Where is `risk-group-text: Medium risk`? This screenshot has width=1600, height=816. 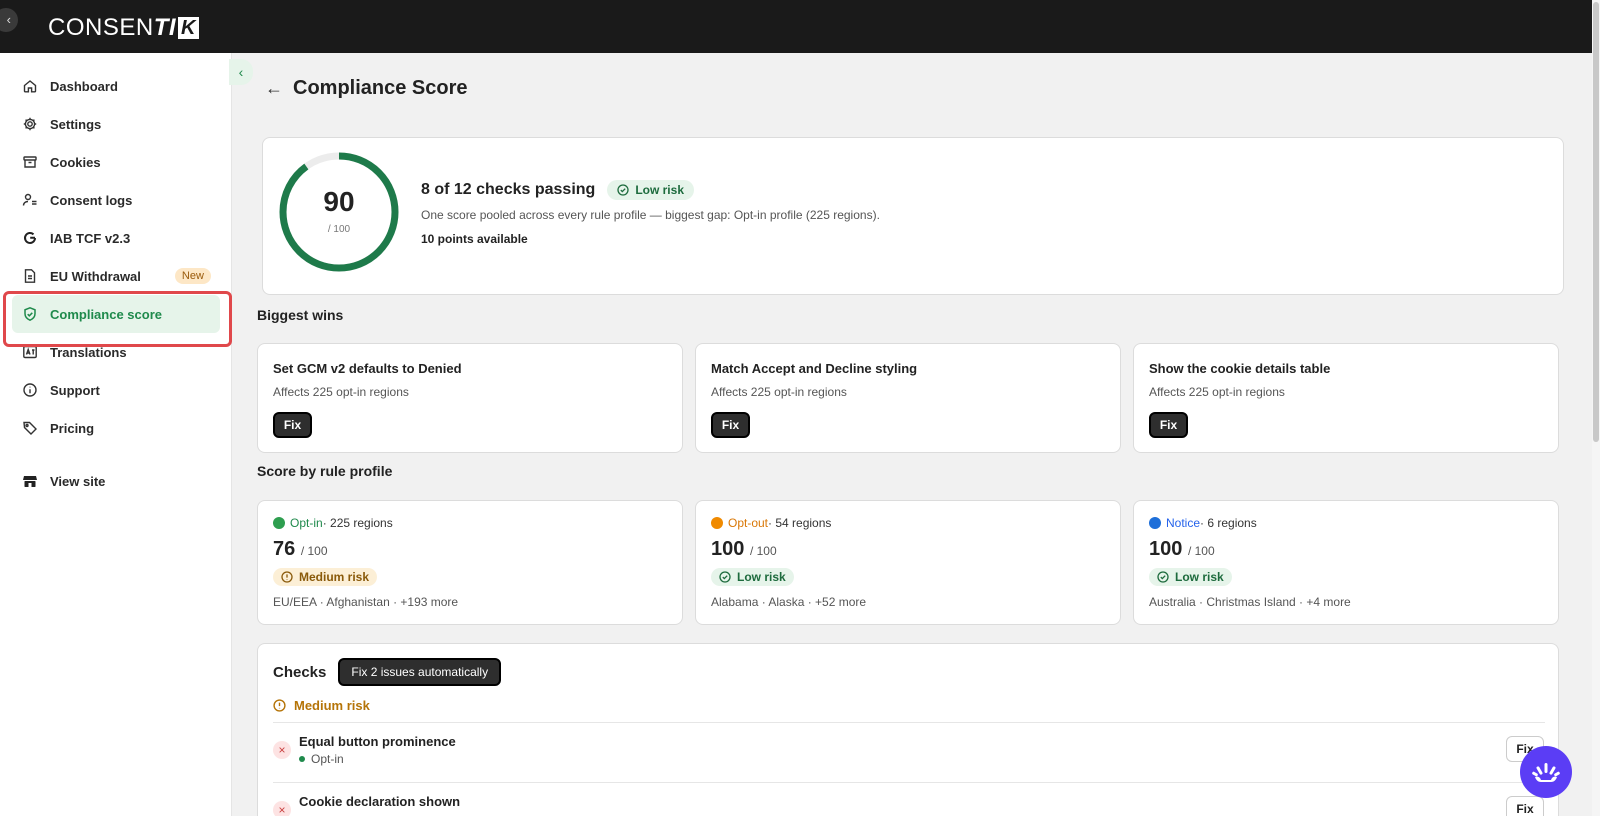 risk-group-text: Medium risk is located at coordinates (332, 705).